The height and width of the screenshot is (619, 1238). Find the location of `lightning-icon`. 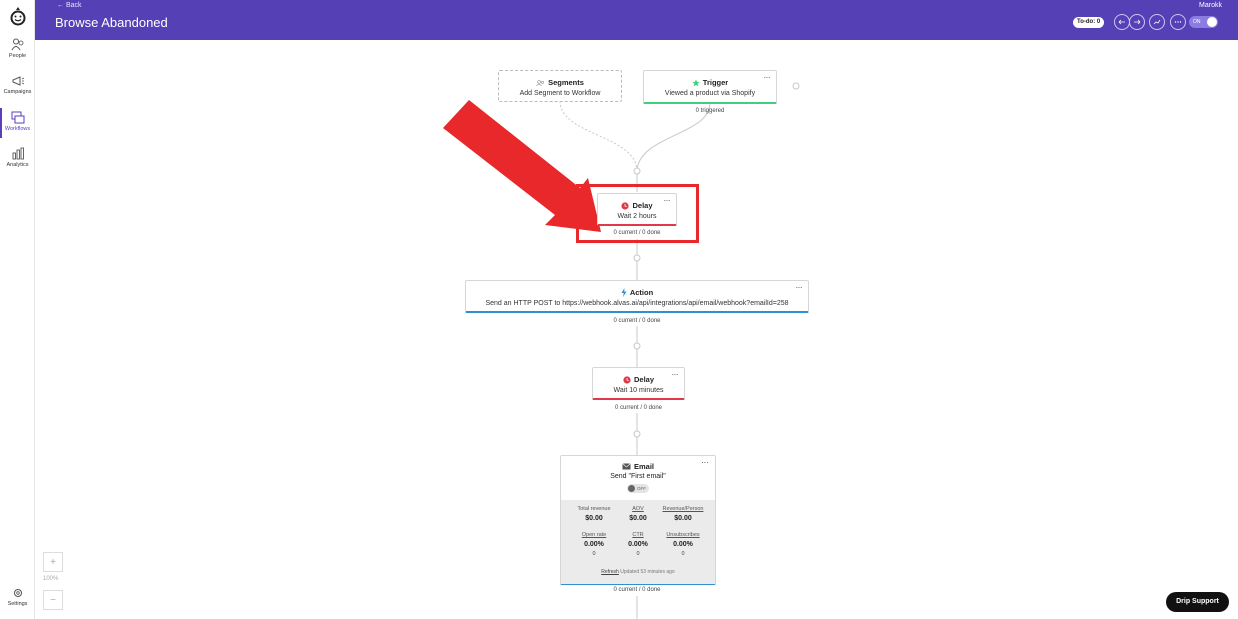

lightning-icon is located at coordinates (624, 292).